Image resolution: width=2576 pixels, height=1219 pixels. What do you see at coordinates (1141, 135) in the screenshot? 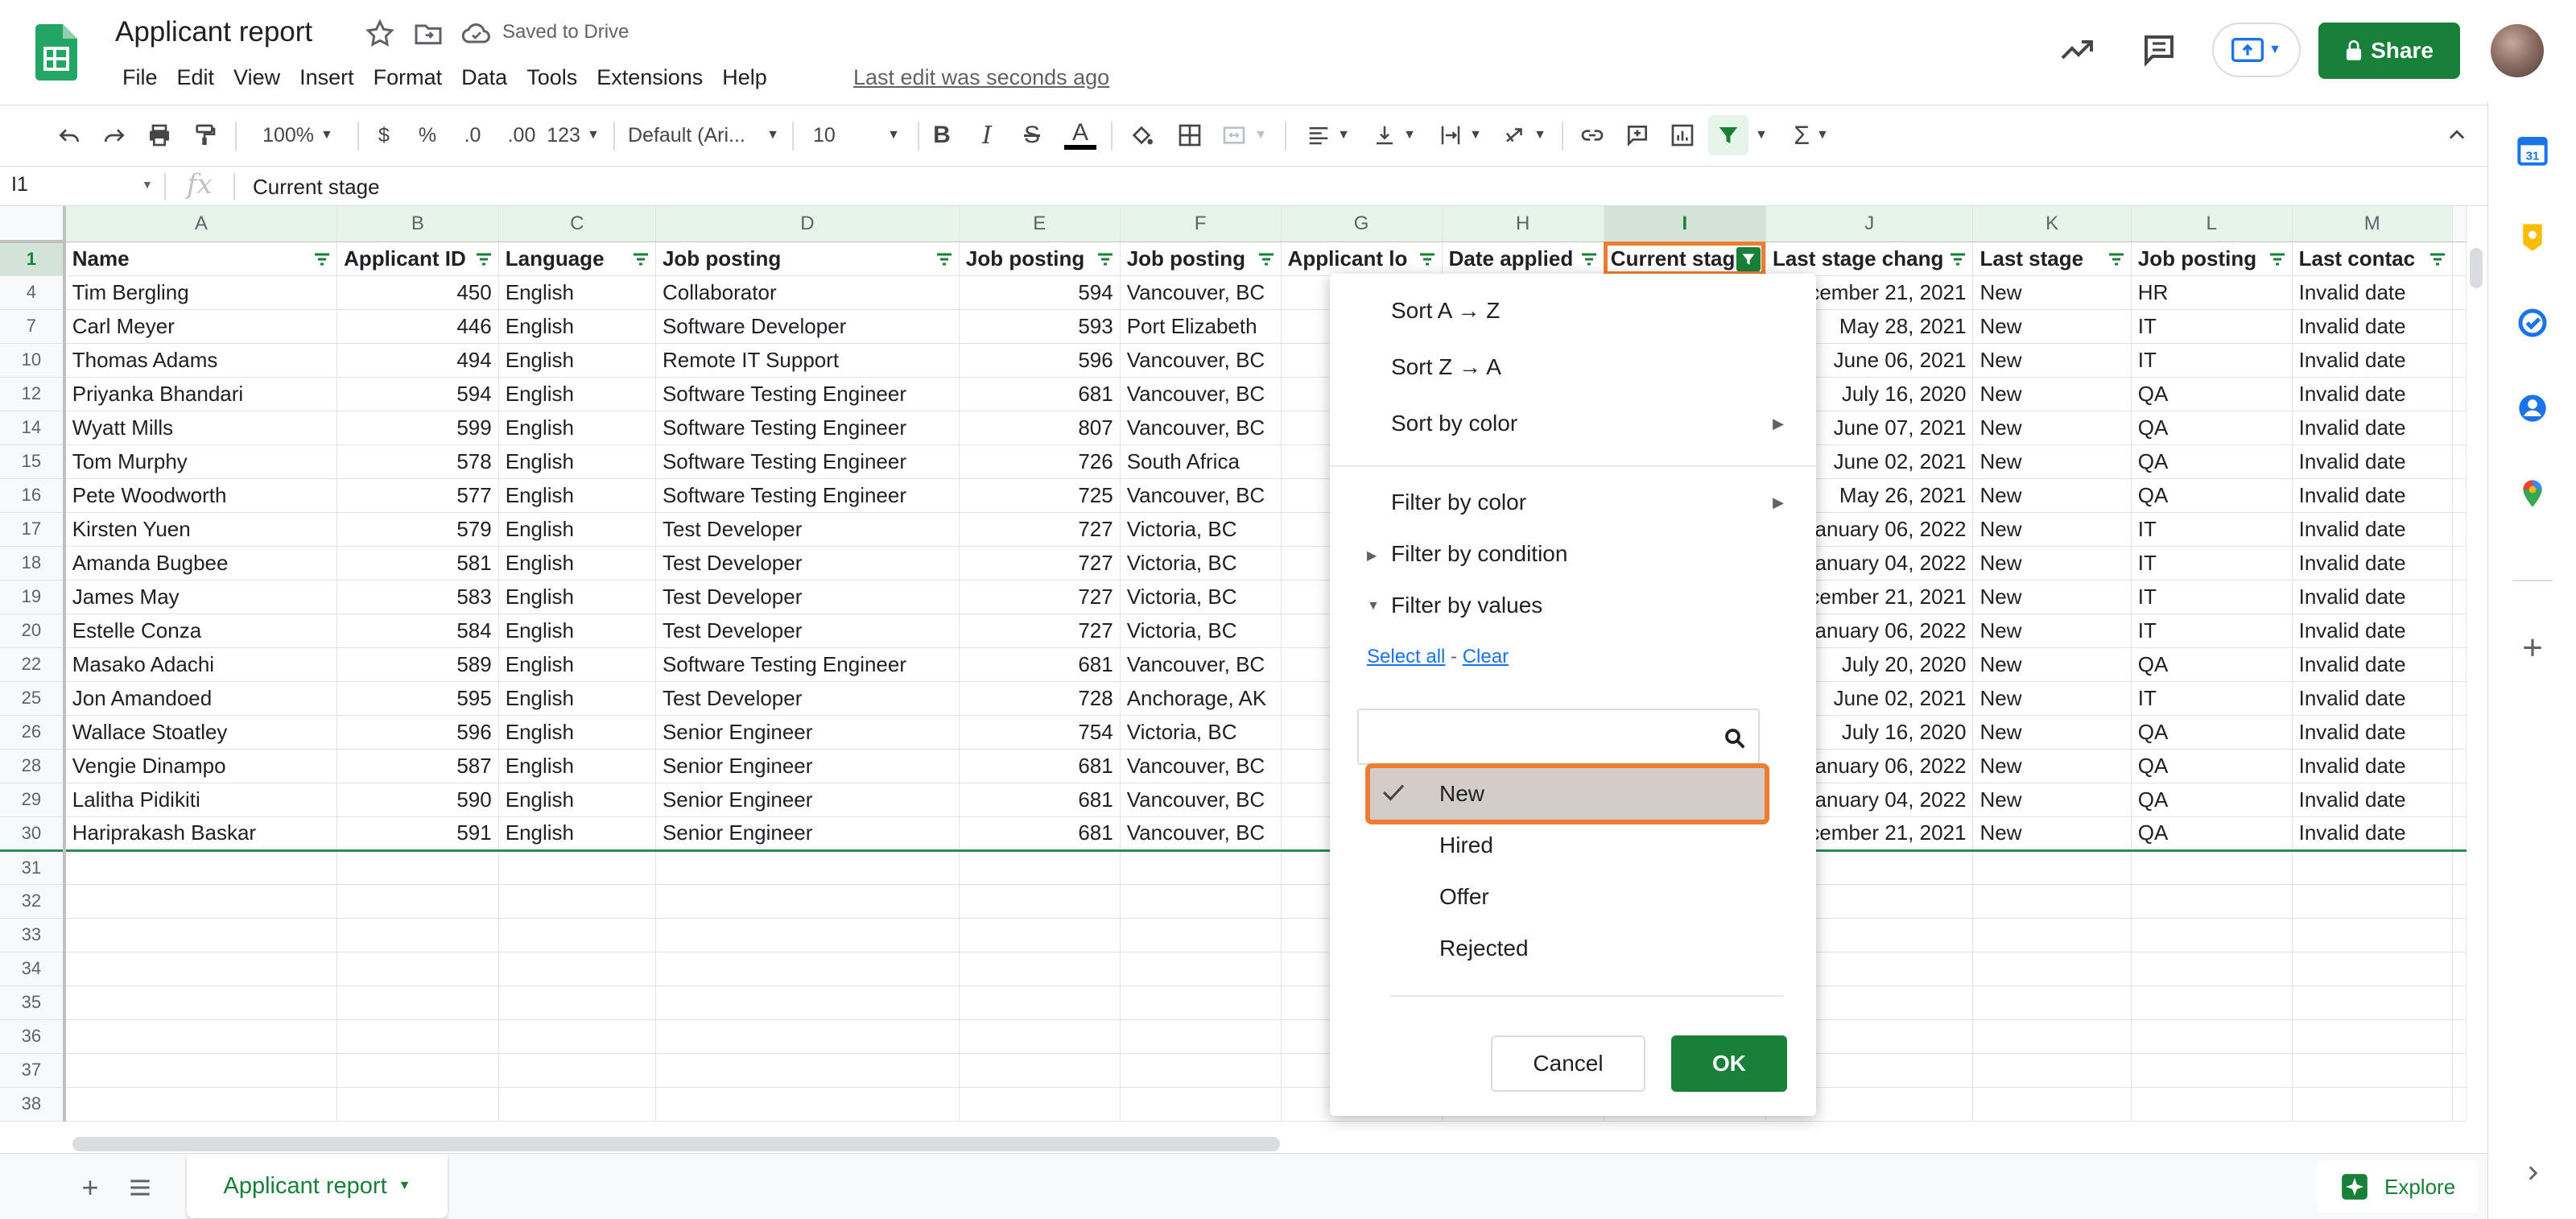
I see `fill-color-icon` at bounding box center [1141, 135].